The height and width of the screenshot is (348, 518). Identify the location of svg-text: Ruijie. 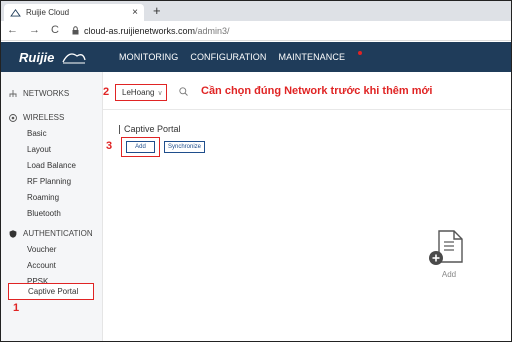
(36, 57).